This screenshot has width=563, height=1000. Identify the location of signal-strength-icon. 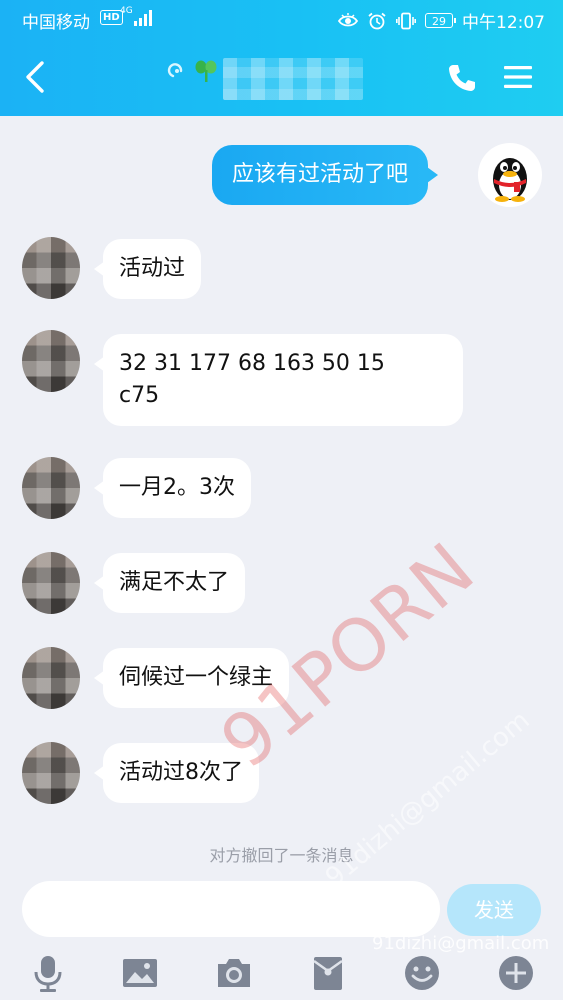
(143, 18).